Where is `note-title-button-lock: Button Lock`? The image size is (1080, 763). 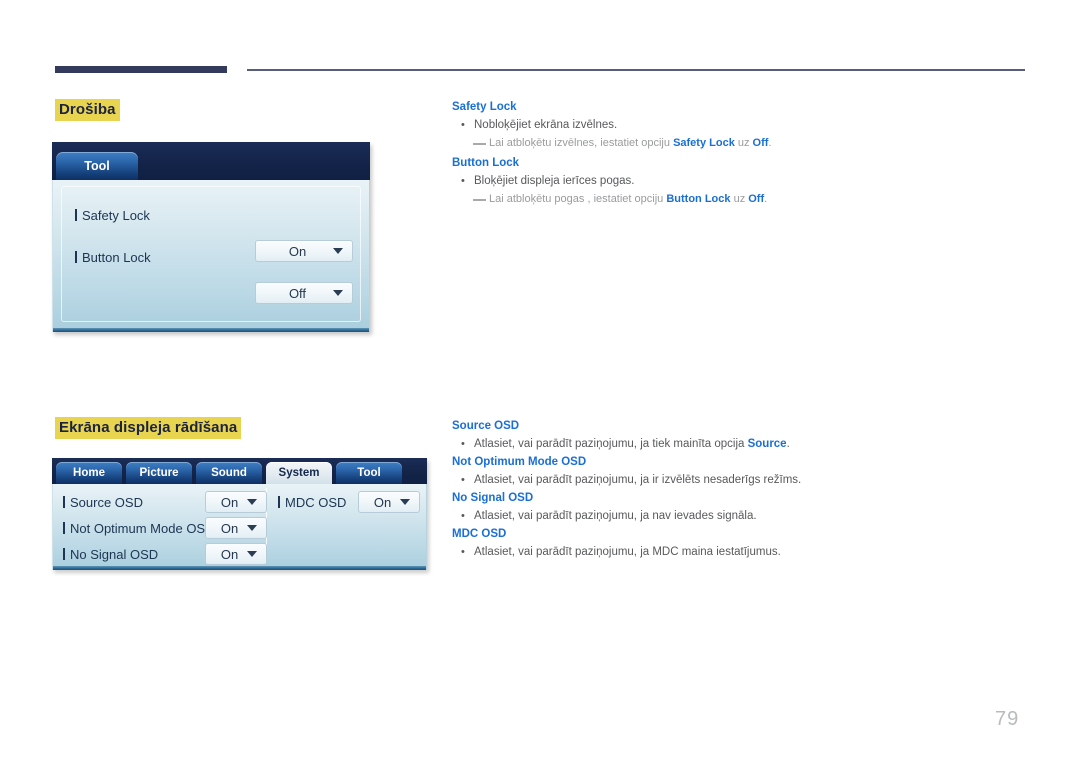 note-title-button-lock: Button Lock is located at coordinates (486, 163).